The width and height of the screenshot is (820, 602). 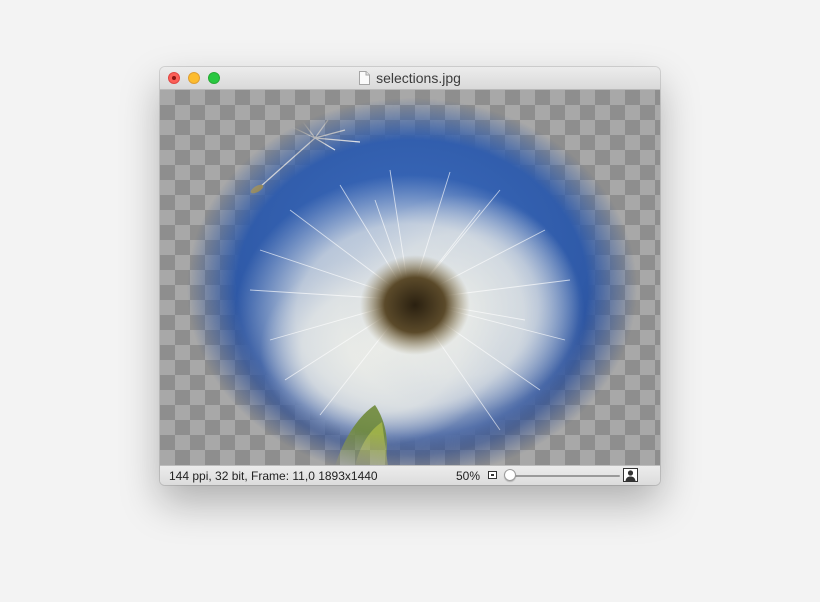 I want to click on image-info-label: 144 ppi, 32 bit, Frame: 11,0 1893x1440, so click(x=273, y=476).